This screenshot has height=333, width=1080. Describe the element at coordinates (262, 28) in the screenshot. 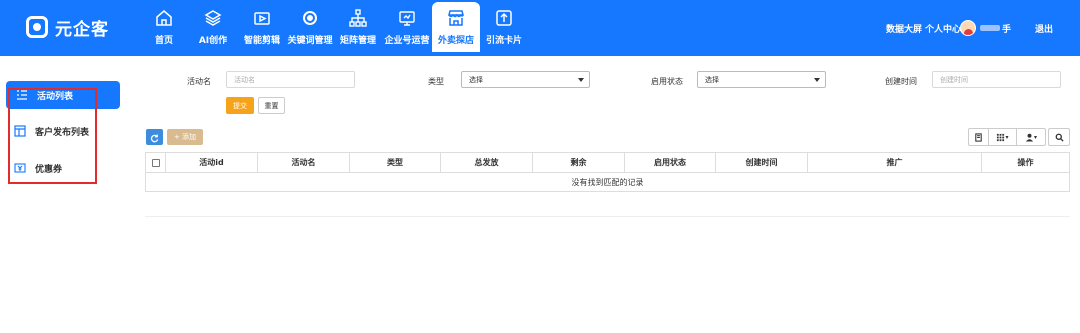

I see `nav-item-clip: 智能剪辑` at that location.